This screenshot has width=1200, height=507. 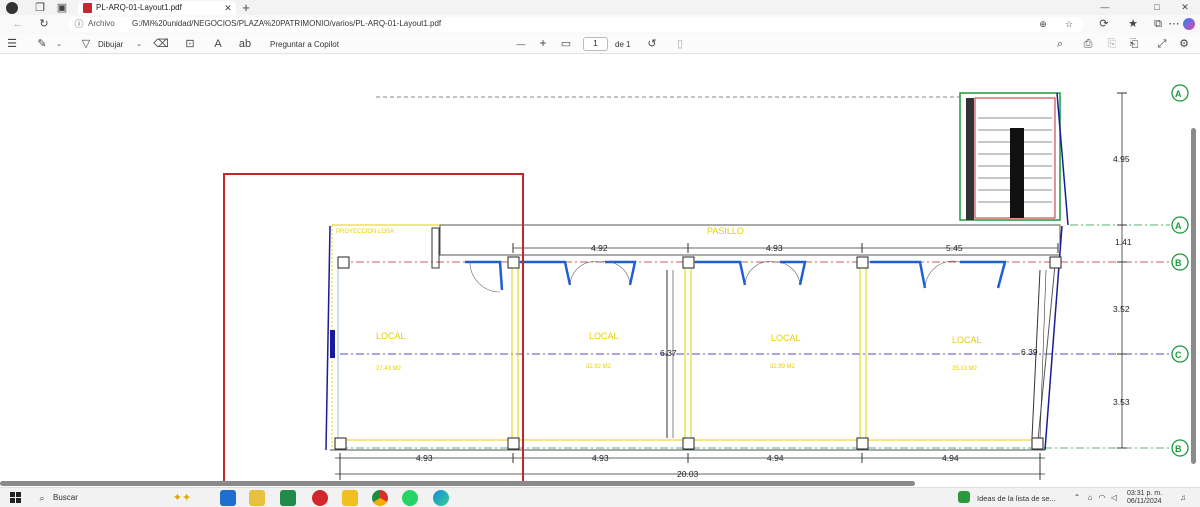 What do you see at coordinates (680, 44) in the screenshot?
I see `page-view-icon: ▯` at bounding box center [680, 44].